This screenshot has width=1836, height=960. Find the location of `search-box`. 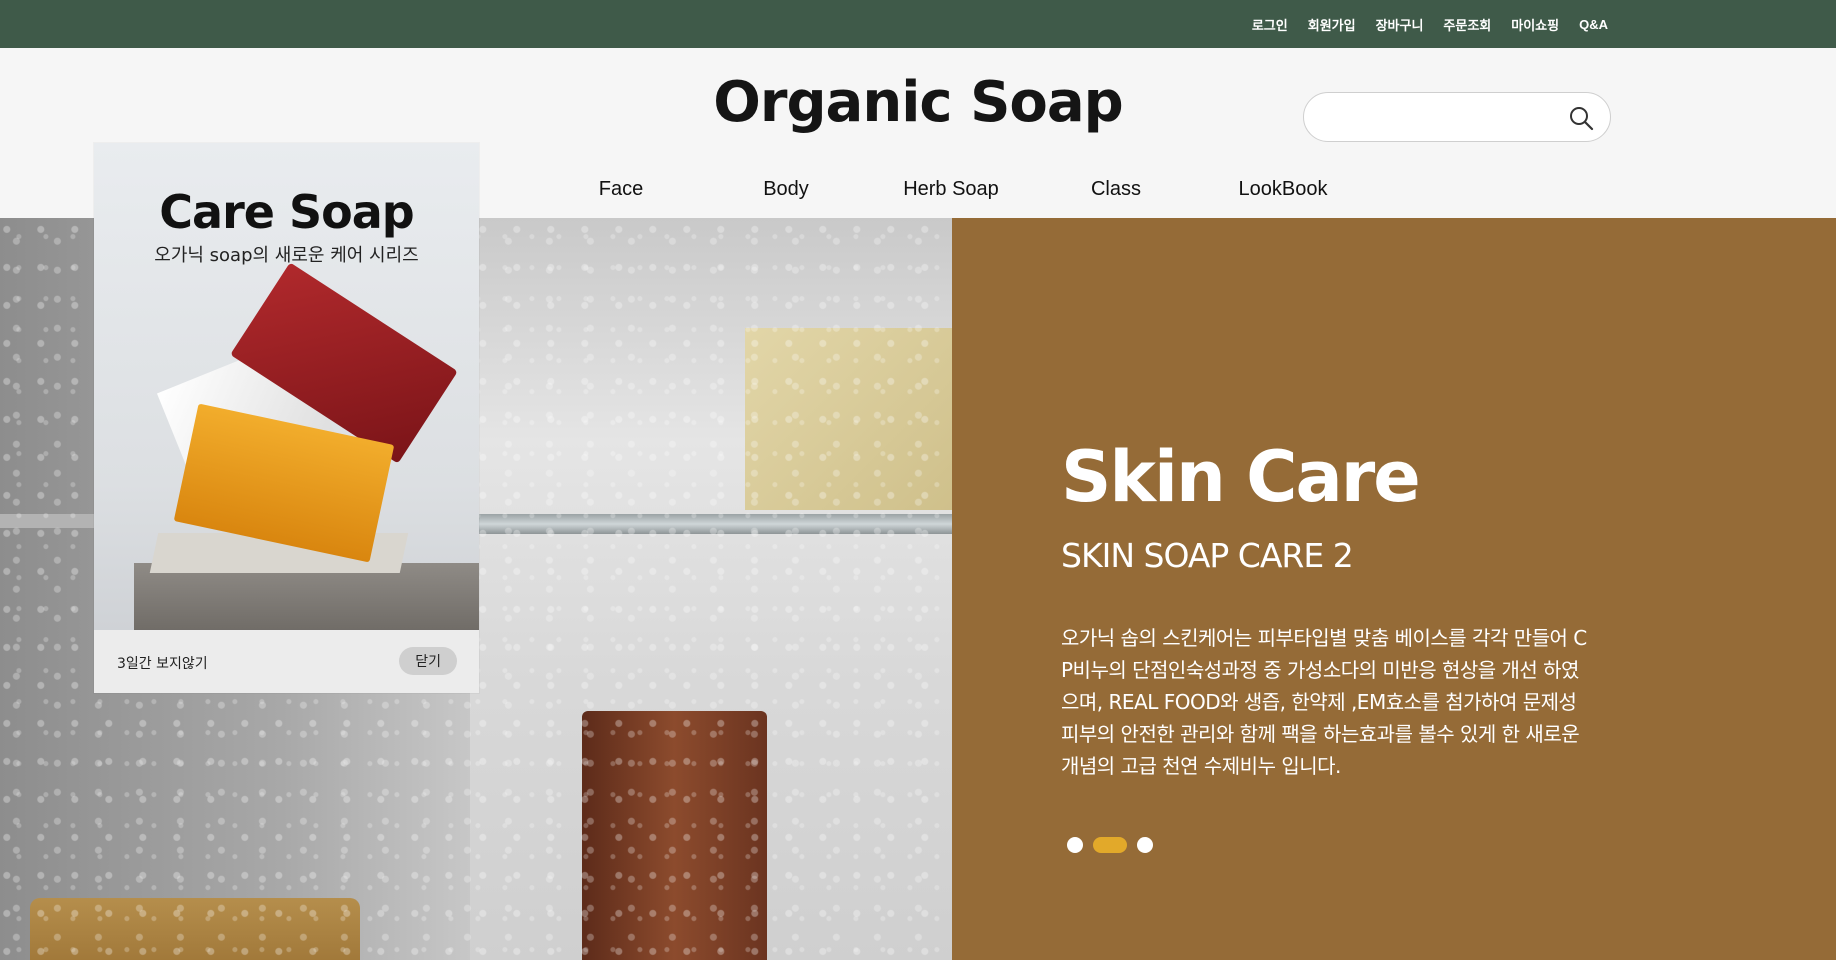

search-box is located at coordinates (1457, 117).